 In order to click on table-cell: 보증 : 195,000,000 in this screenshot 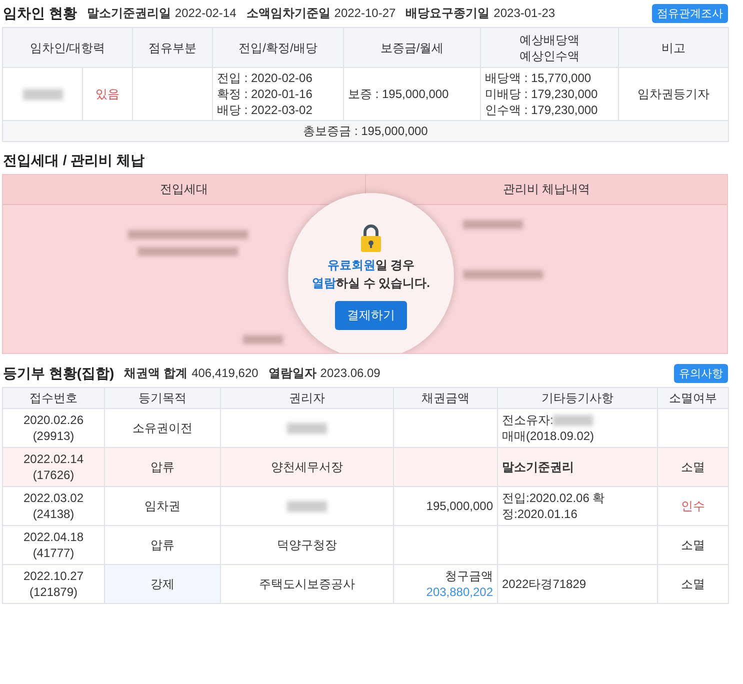, I will do `click(412, 94)`.